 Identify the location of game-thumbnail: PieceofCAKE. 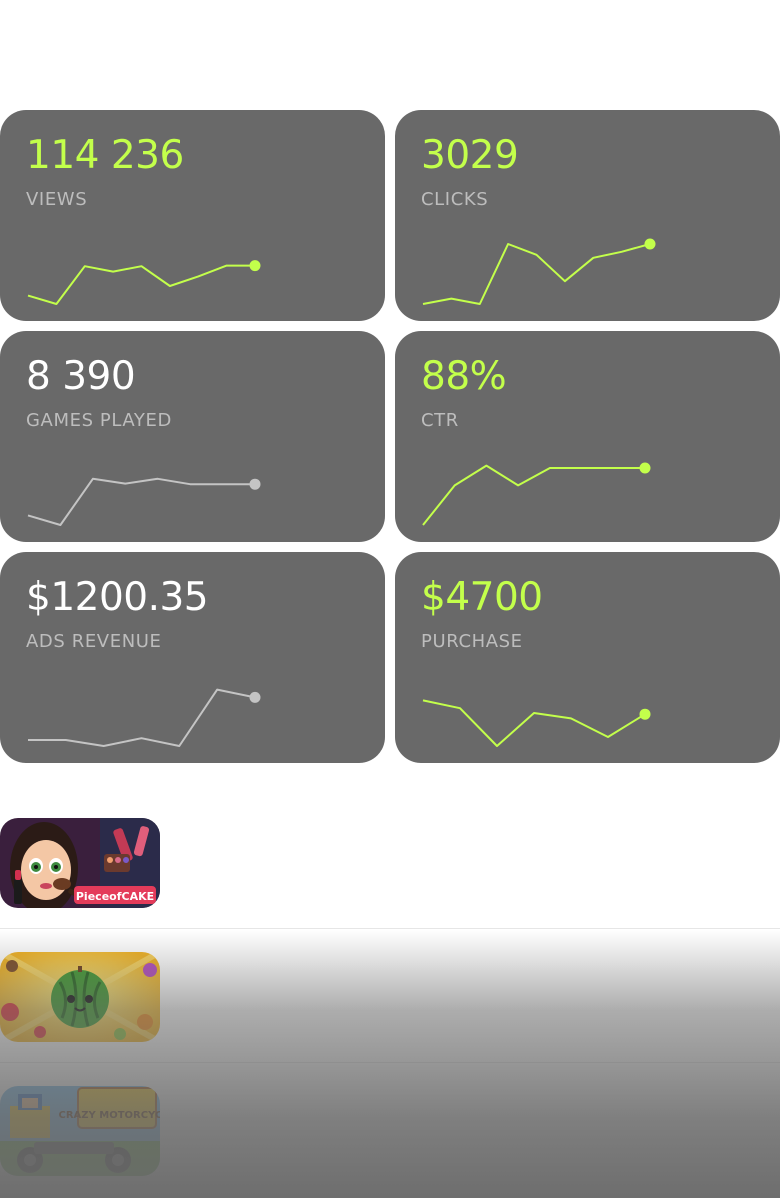
(80, 863).